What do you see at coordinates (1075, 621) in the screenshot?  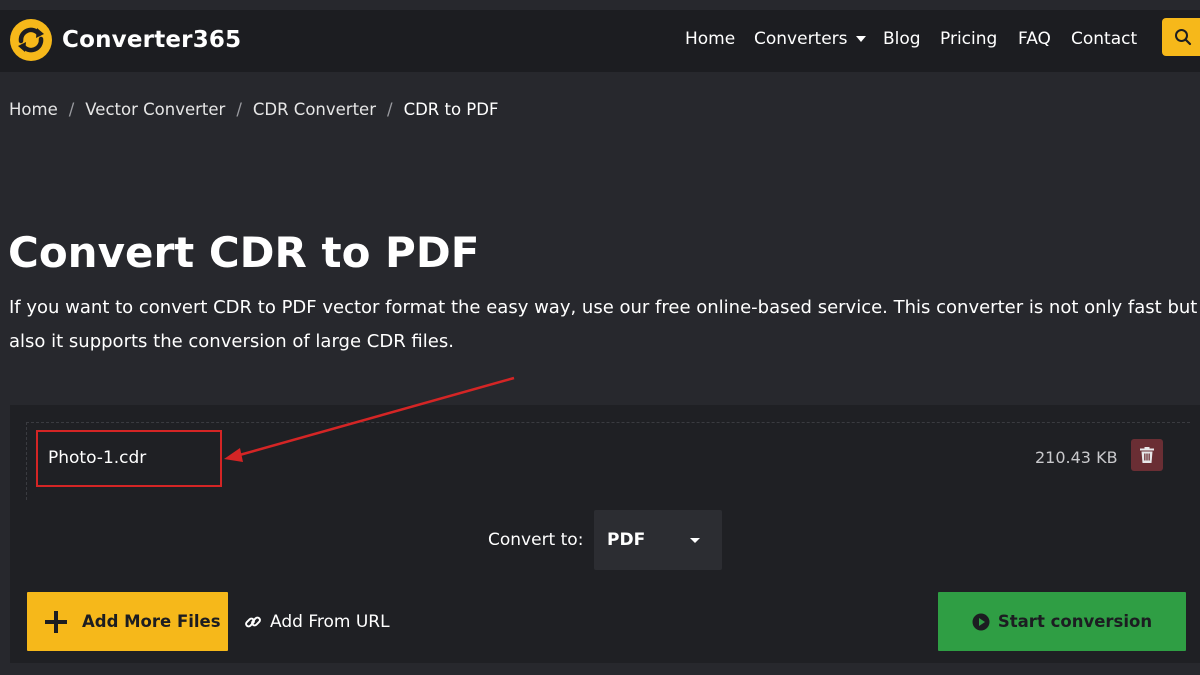 I see `start-conversion-label: Start conversion` at bounding box center [1075, 621].